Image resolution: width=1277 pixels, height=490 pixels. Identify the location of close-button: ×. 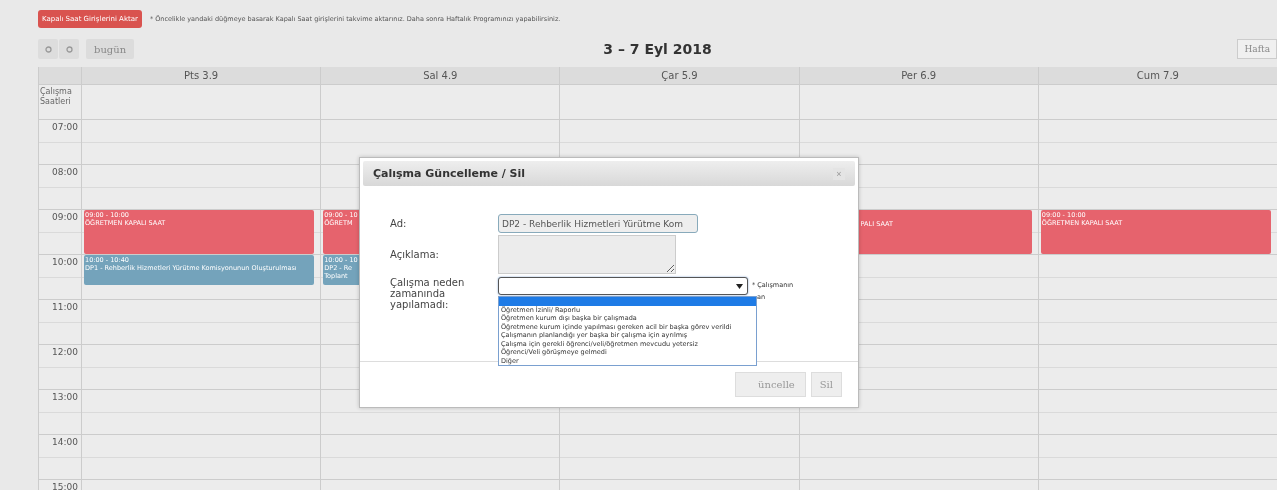
(839, 173).